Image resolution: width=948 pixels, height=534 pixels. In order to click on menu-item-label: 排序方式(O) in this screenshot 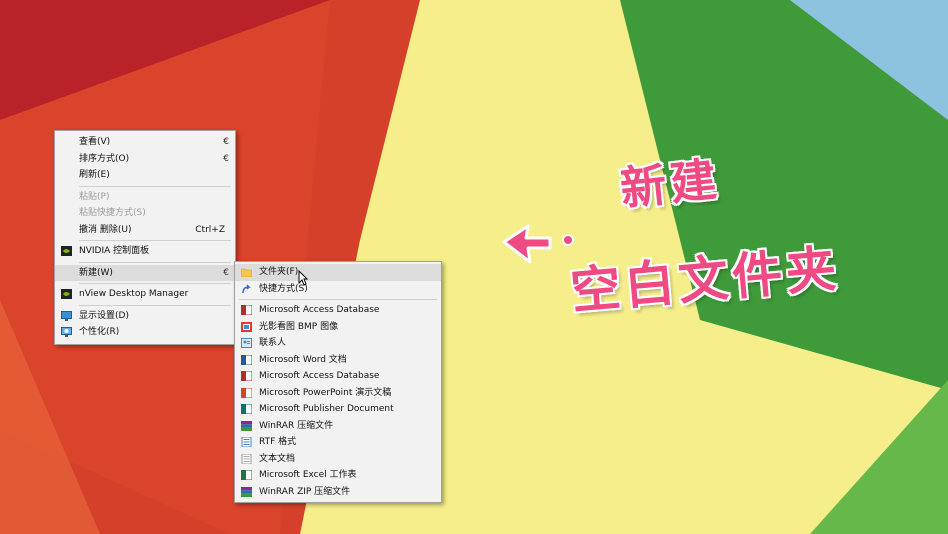, I will do `click(104, 158)`.